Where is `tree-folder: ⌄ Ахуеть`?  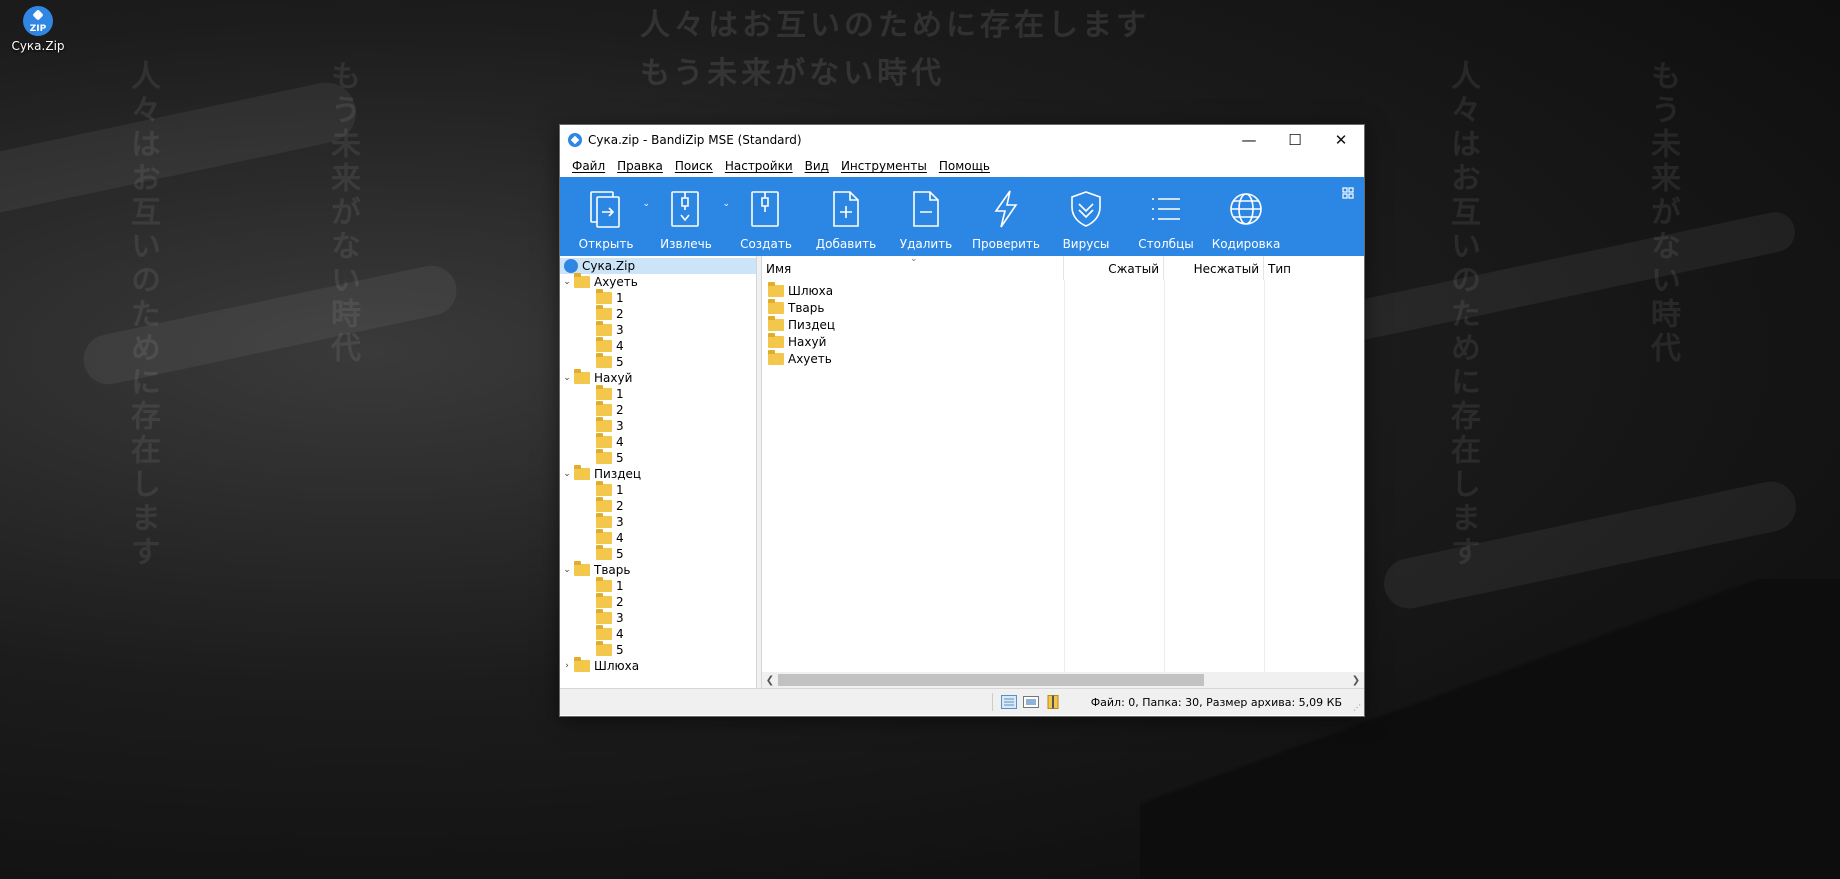
tree-folder: ⌄ Ахуеть is located at coordinates (658, 281).